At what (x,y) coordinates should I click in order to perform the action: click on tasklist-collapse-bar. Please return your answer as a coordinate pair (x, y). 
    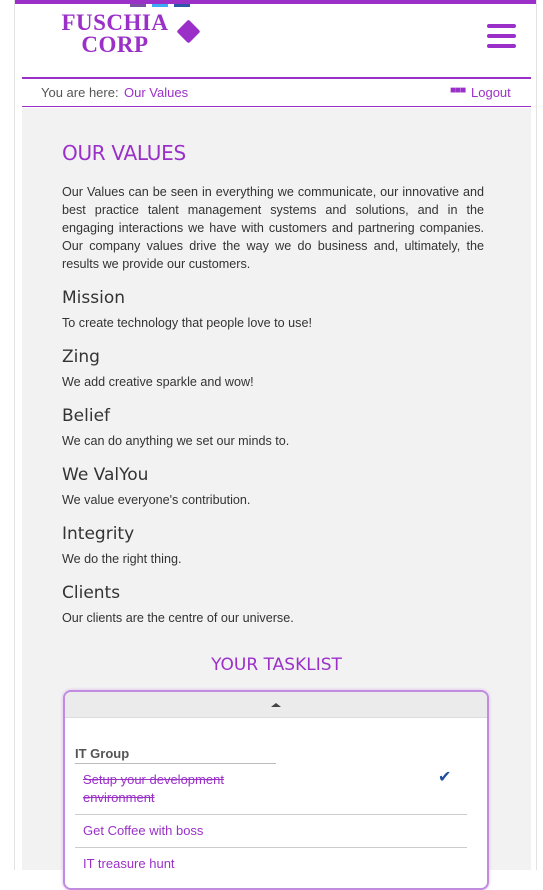
    Looking at the image, I should click on (276, 705).